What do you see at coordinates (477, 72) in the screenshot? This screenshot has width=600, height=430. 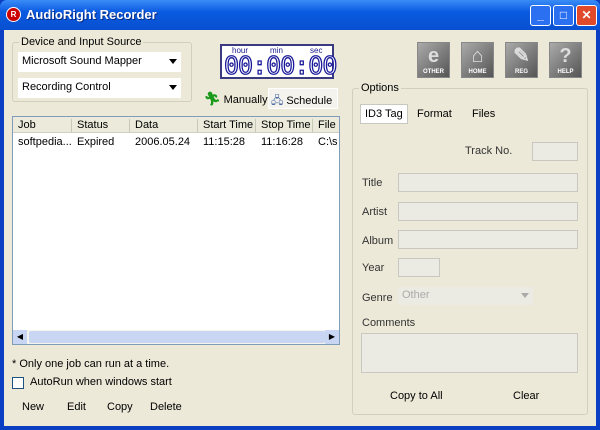 I see `home-label: HOME` at bounding box center [477, 72].